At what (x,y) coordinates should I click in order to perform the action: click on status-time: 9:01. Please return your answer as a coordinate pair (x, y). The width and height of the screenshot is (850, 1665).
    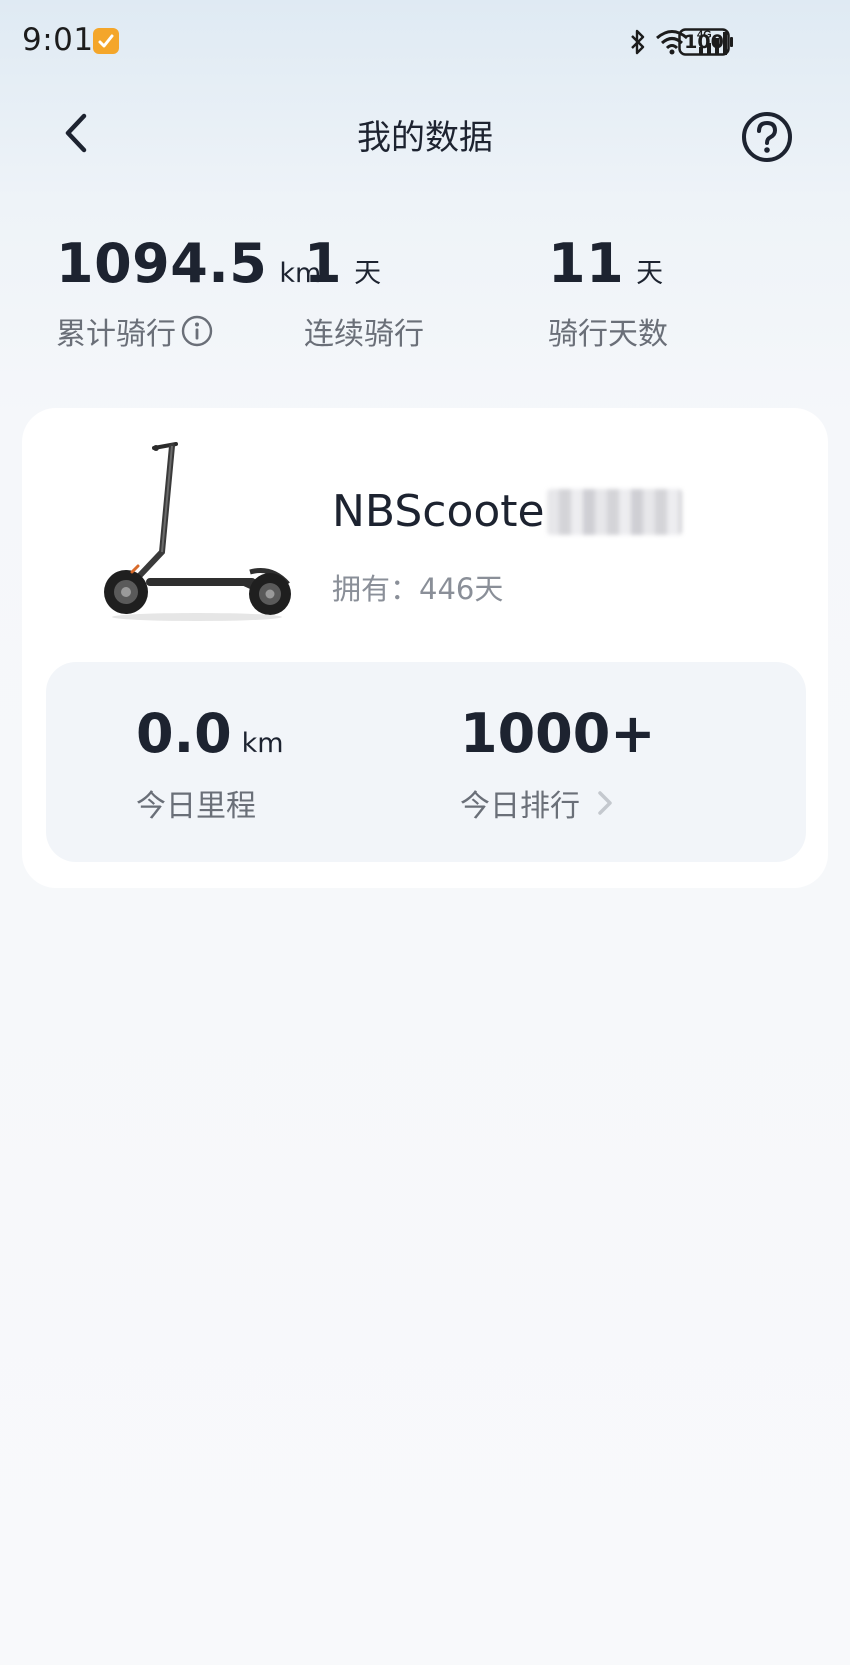
    Looking at the image, I should click on (58, 40).